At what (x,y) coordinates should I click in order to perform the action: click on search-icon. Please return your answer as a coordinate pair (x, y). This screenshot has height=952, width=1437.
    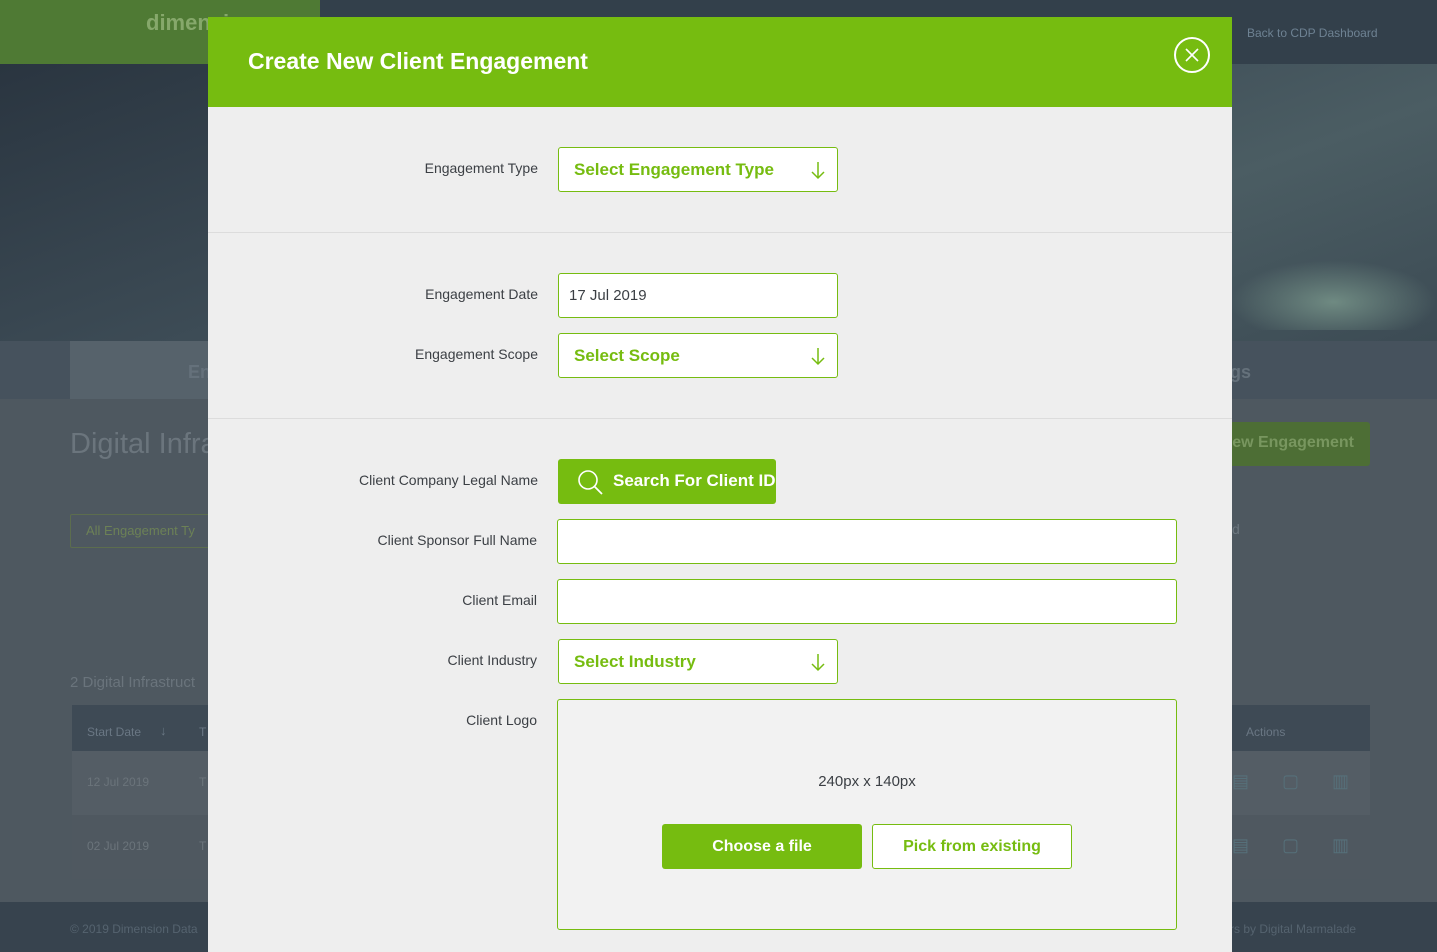
    Looking at the image, I should click on (590, 482).